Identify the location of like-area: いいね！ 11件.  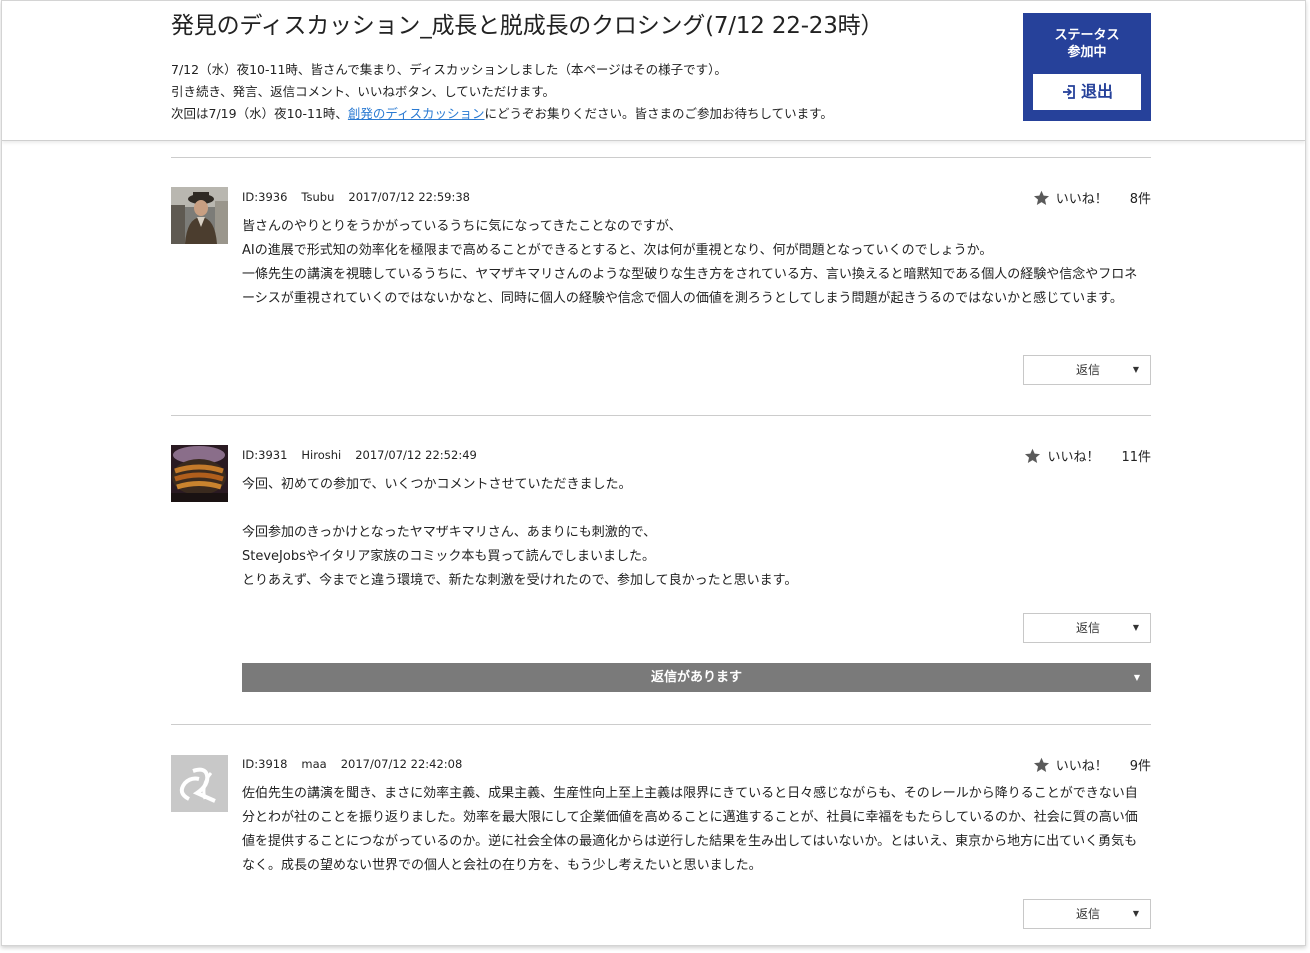
(1087, 455).